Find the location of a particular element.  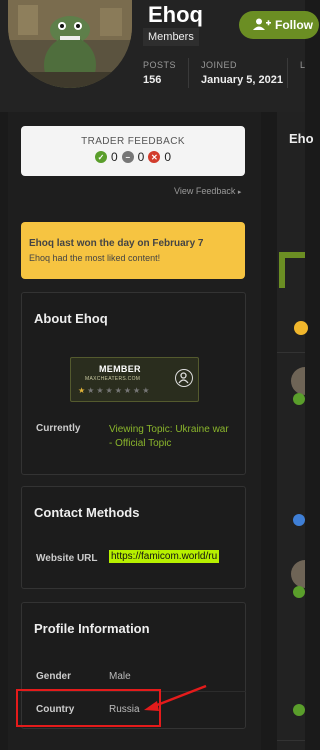

add-user-icon is located at coordinates (262, 25).